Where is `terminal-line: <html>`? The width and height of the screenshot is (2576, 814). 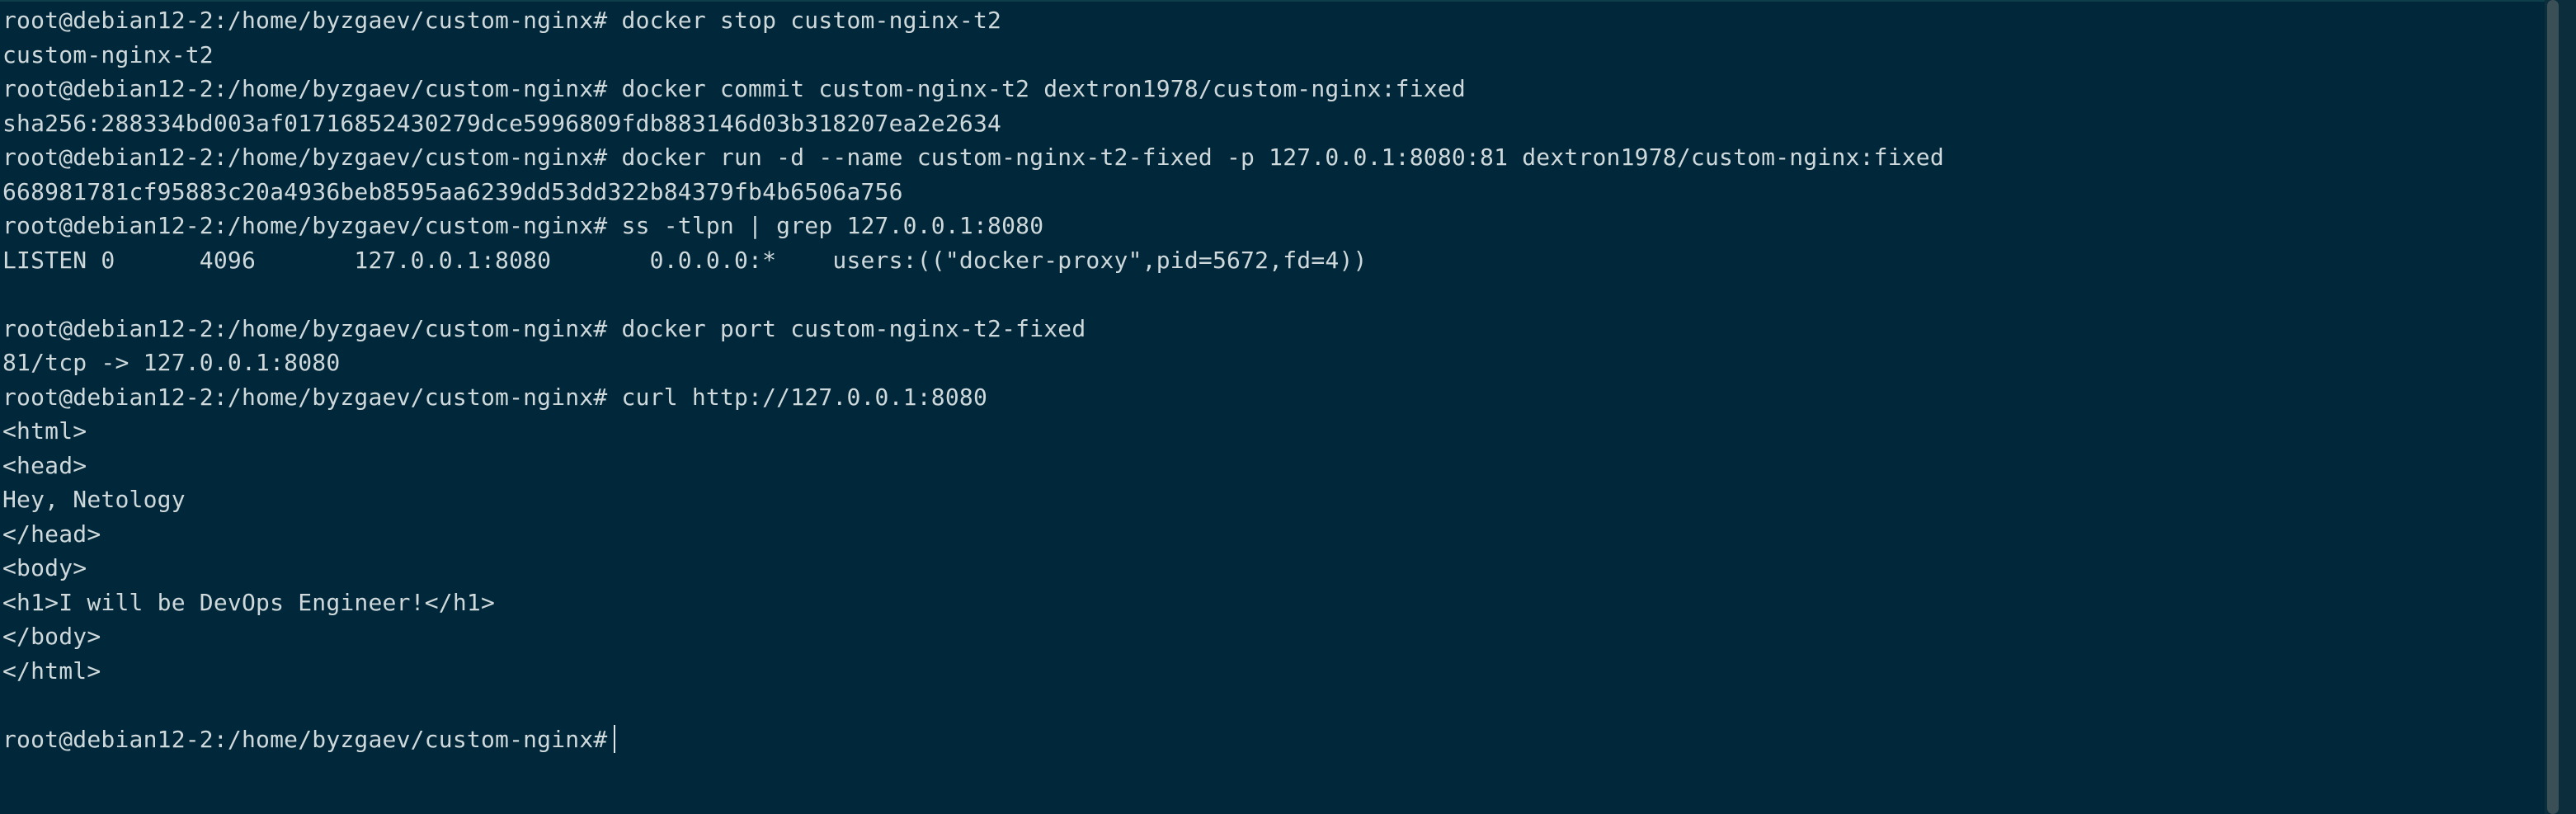
terminal-line: <html> is located at coordinates (44, 431).